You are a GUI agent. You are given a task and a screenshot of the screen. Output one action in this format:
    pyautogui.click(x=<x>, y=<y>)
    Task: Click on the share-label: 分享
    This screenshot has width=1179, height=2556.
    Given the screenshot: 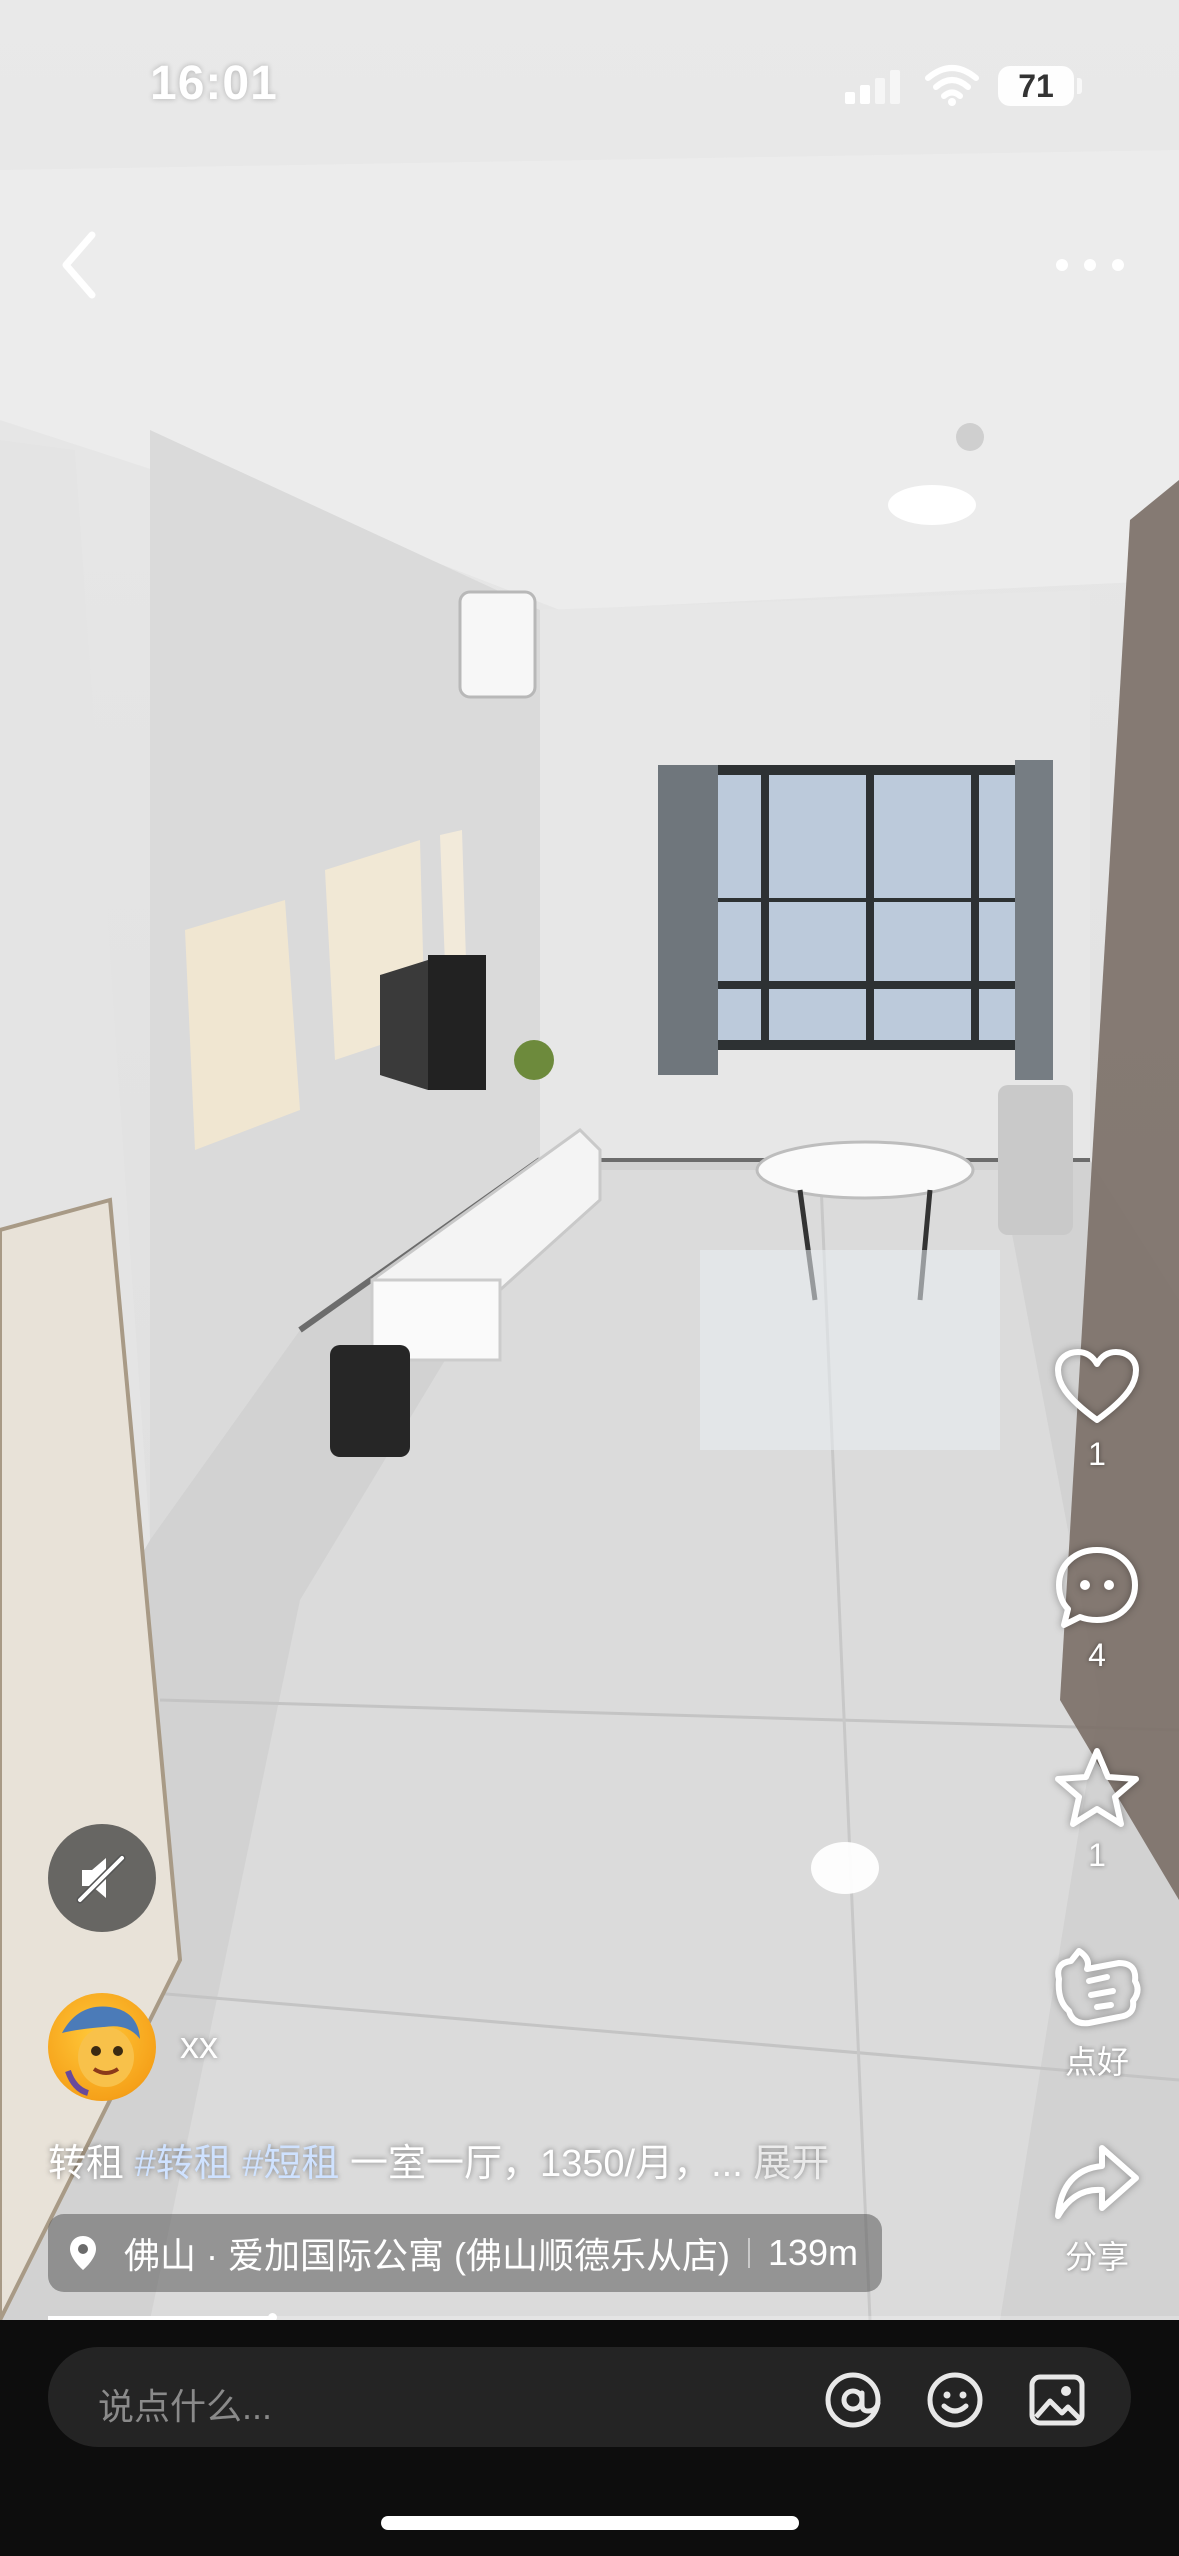 What is the action you would take?
    pyautogui.click(x=1096, y=2257)
    